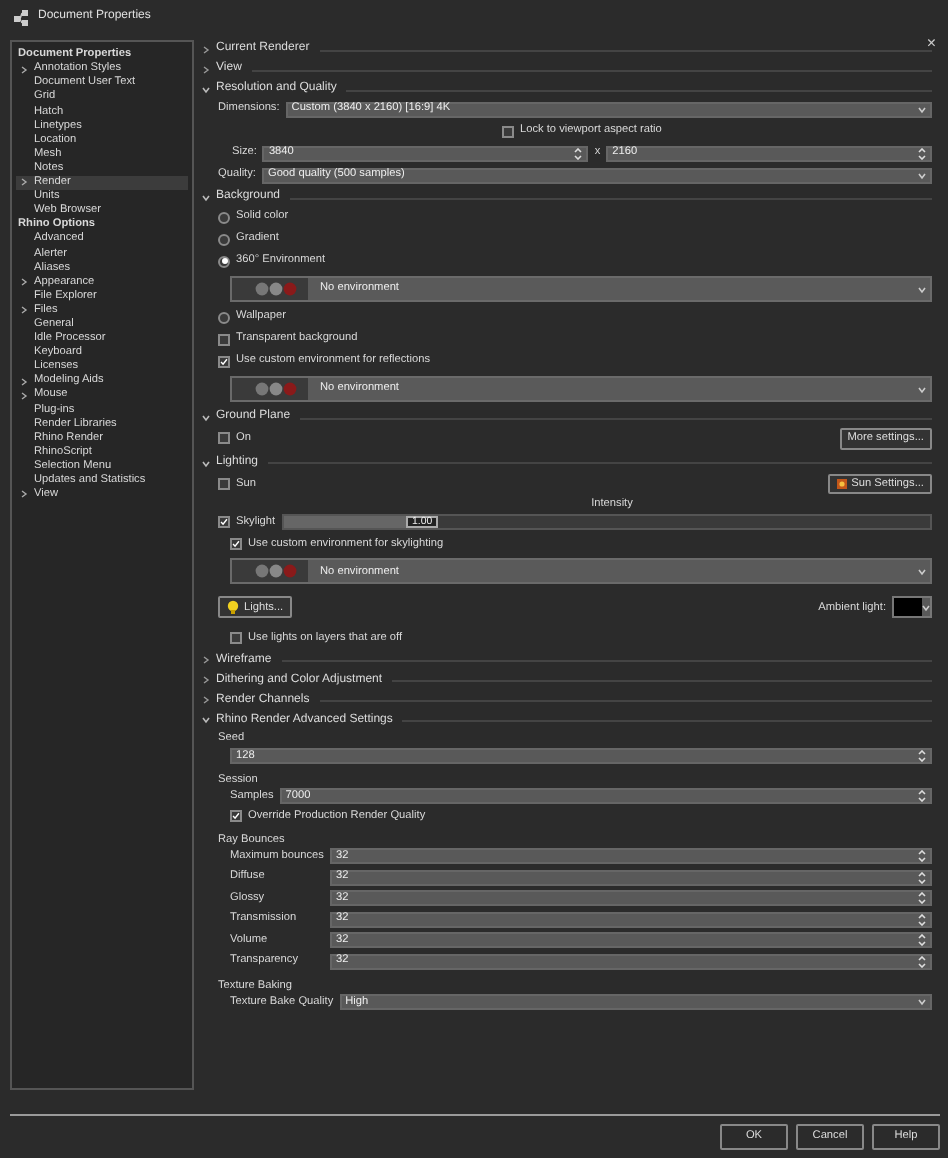 The height and width of the screenshot is (1158, 948). What do you see at coordinates (233, 607) in the screenshot?
I see `light-bulb-icon` at bounding box center [233, 607].